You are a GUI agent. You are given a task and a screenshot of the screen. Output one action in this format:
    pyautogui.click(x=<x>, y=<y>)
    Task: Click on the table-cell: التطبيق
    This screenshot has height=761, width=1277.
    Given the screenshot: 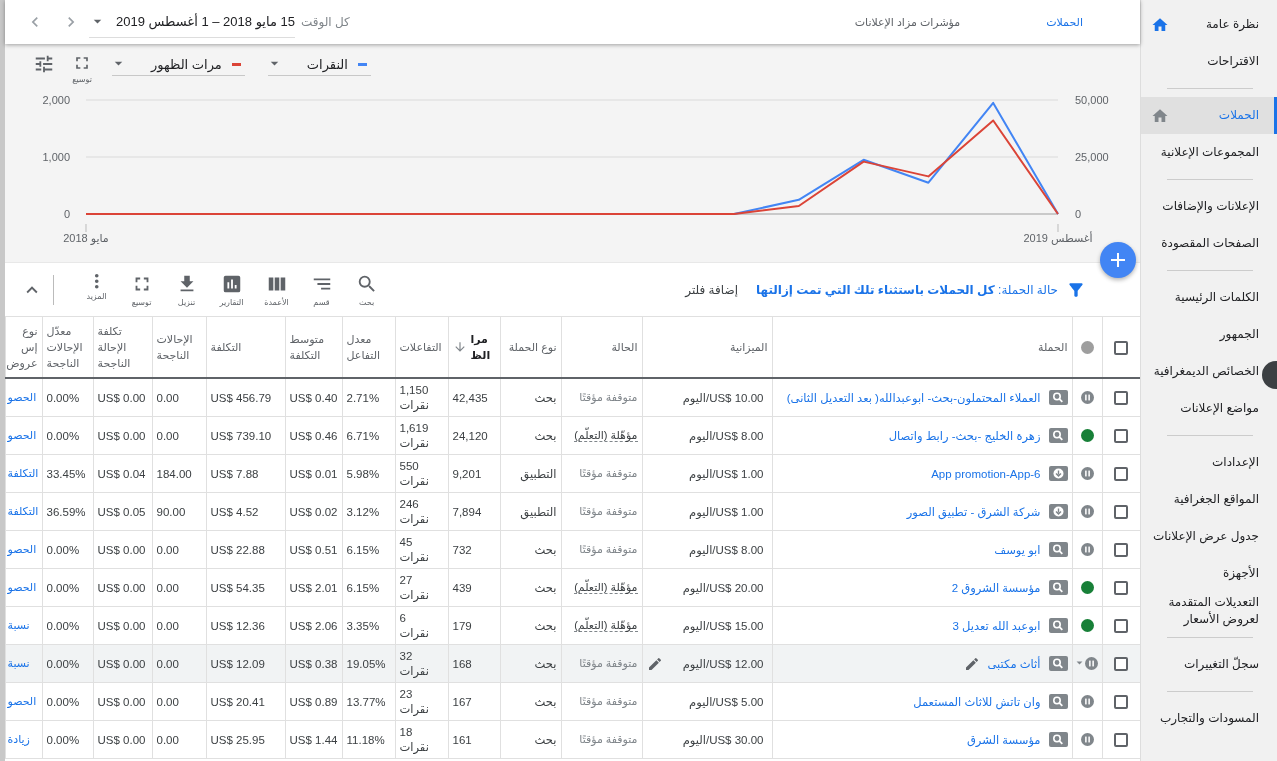 What is the action you would take?
    pyautogui.click(x=538, y=473)
    